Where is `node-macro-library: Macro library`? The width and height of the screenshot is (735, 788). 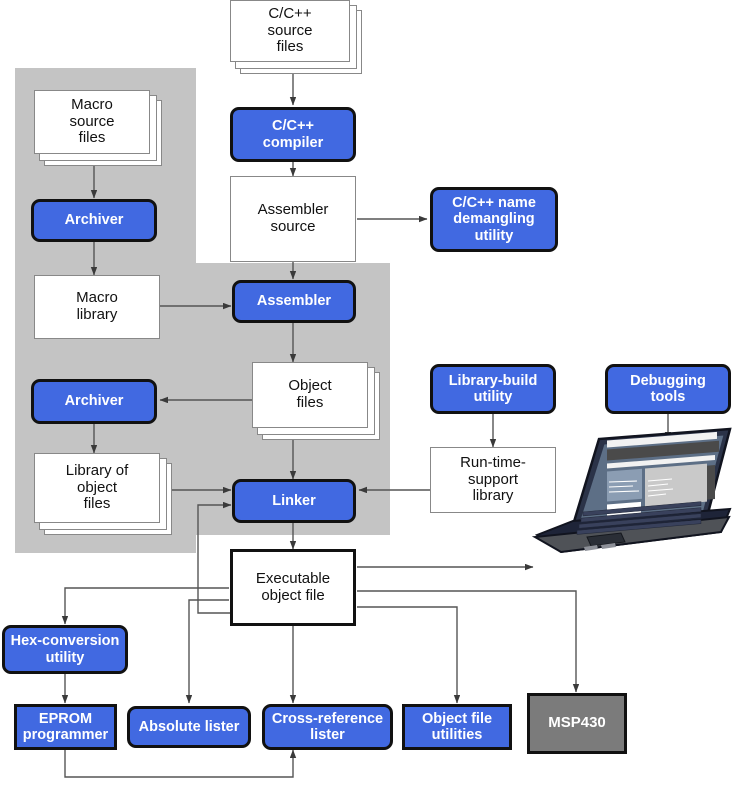 node-macro-library: Macro library is located at coordinates (97, 307).